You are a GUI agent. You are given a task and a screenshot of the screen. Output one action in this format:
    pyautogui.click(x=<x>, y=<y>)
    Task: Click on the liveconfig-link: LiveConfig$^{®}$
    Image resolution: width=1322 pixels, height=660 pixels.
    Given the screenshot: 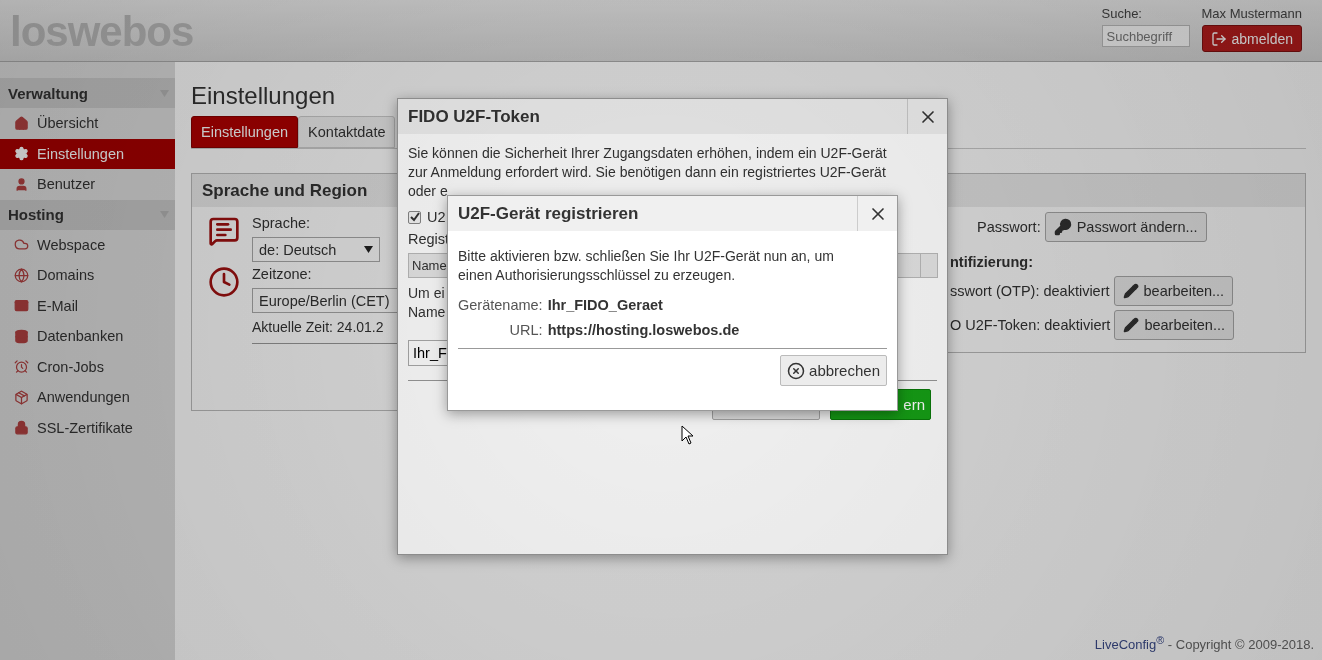 What is the action you would take?
    pyautogui.click(x=1129, y=644)
    